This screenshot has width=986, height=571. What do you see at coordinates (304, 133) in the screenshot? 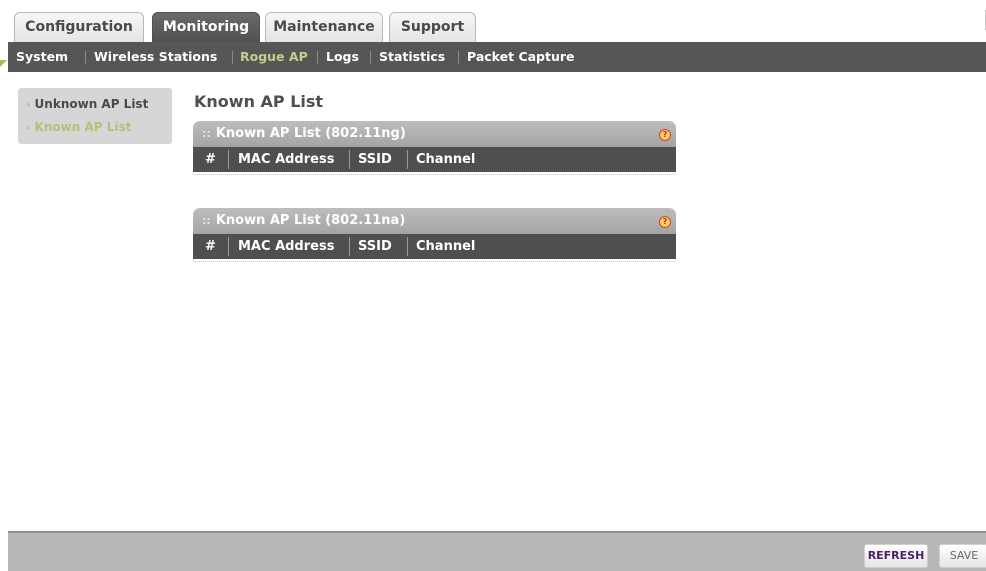
I see `panel-title: :: Known AP List (802.11ng)` at bounding box center [304, 133].